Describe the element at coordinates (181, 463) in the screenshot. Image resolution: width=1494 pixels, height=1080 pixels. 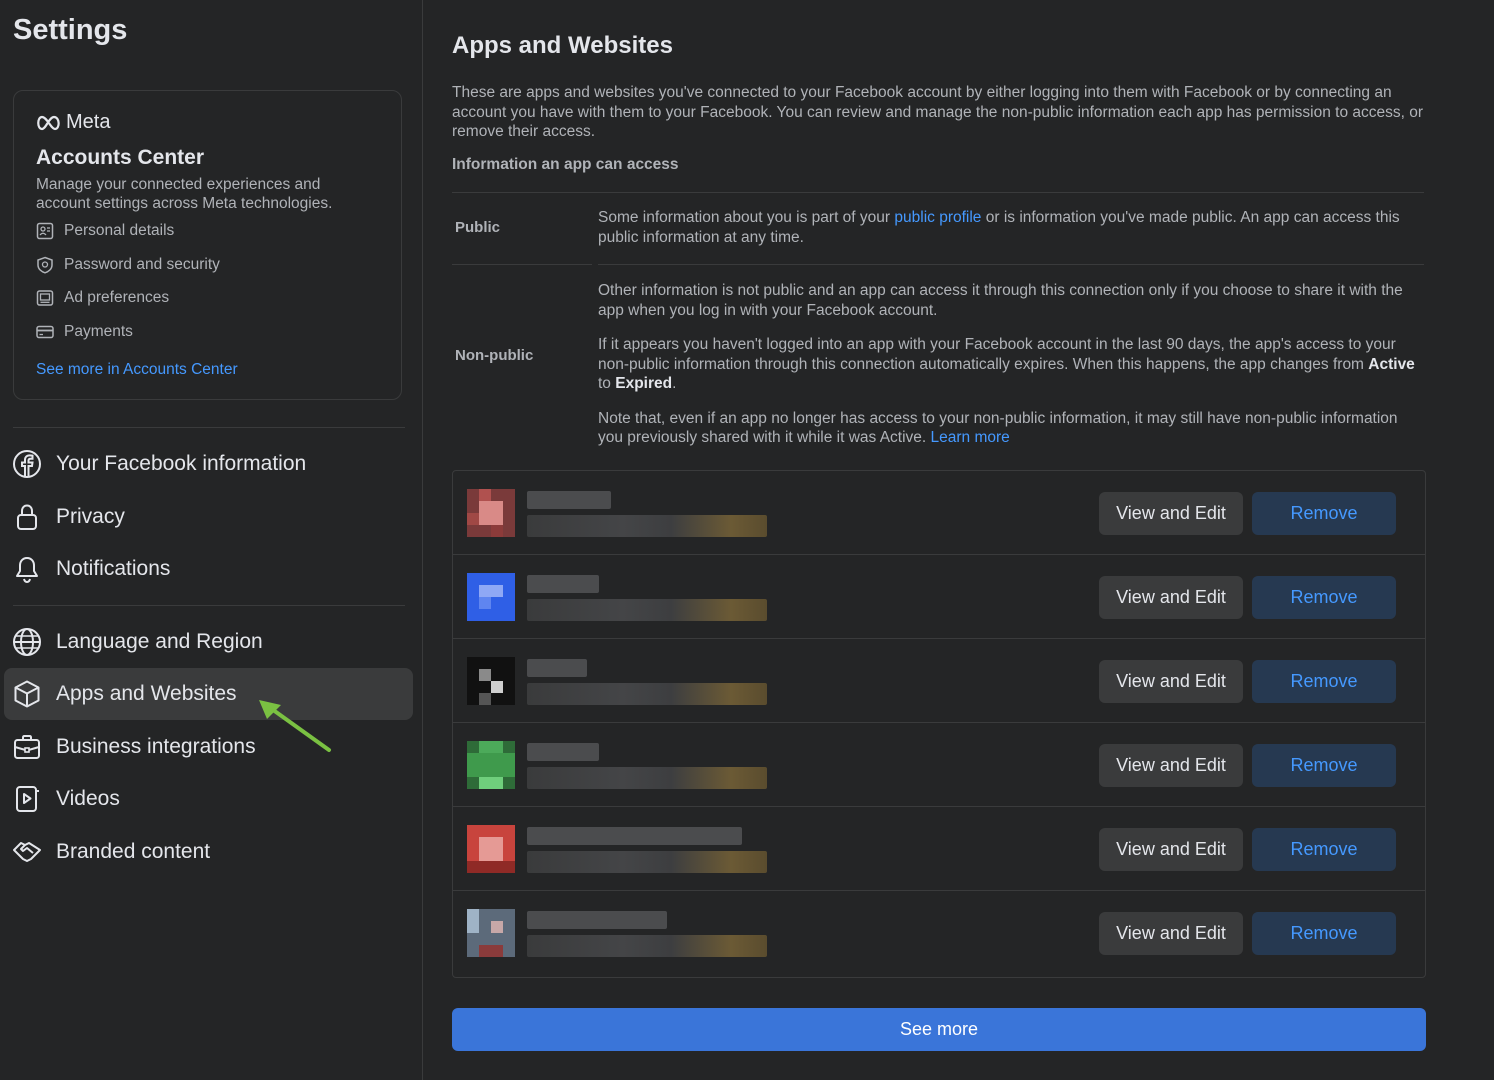
I see `nav-label: Your Facebook information` at that location.